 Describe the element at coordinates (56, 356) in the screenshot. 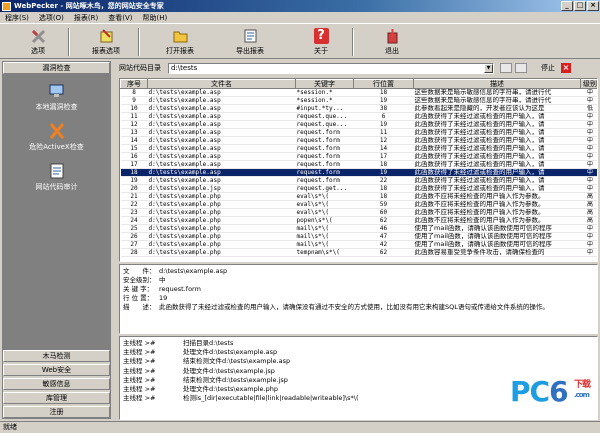

I see `sidebar-tab-trojan-detect: 木马检测` at that location.